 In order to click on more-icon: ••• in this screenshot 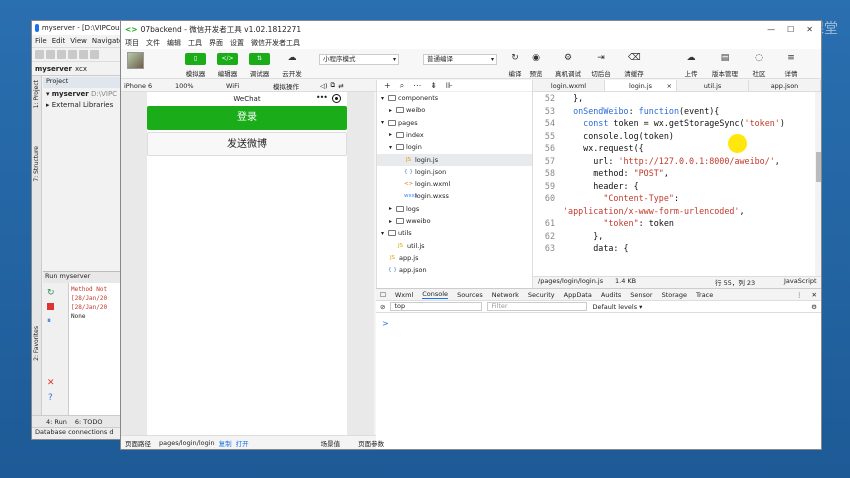, I will do `click(322, 97)`.